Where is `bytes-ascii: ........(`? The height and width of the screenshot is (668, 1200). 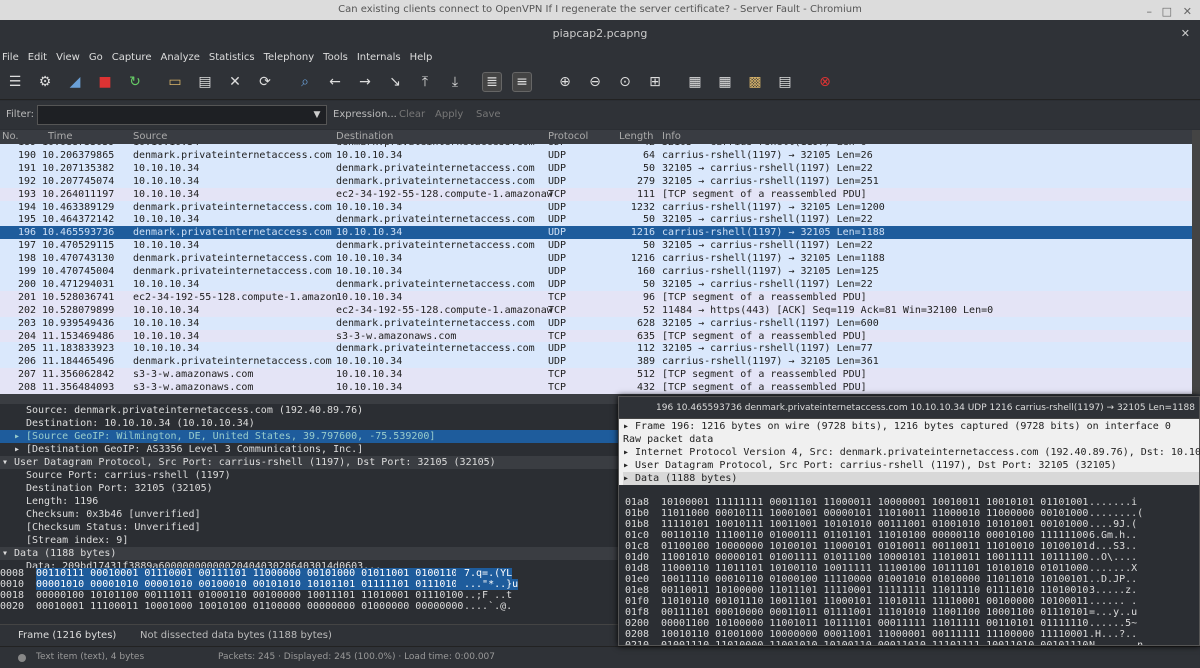
bytes-ascii: ........( is located at coordinates (1112, 513).